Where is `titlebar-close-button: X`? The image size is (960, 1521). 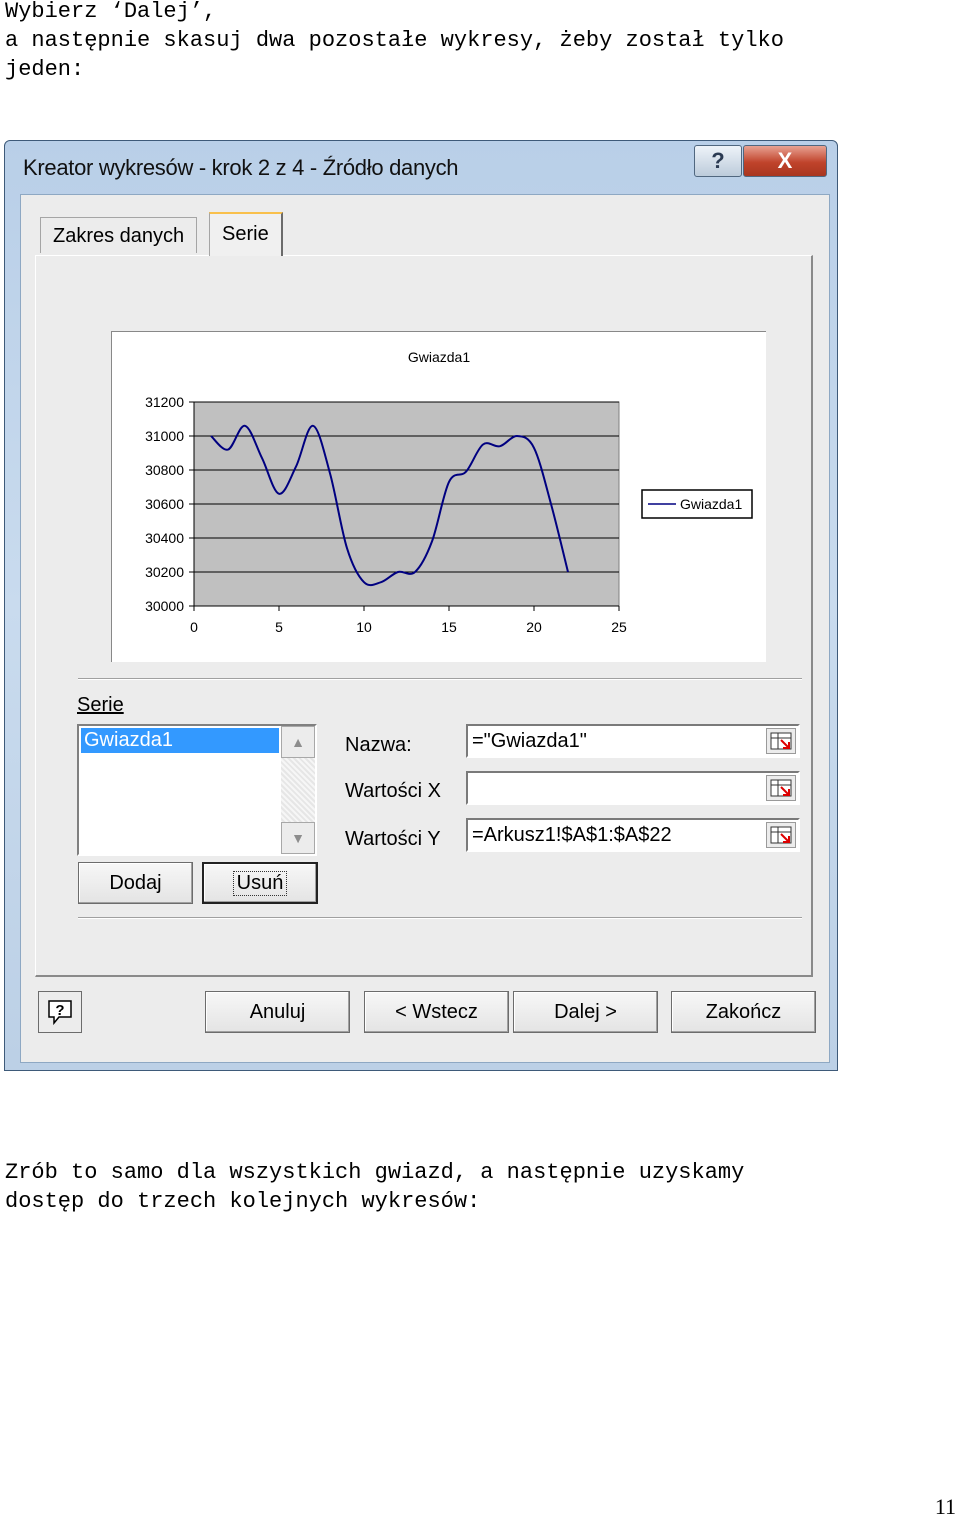
titlebar-close-button: X is located at coordinates (785, 161).